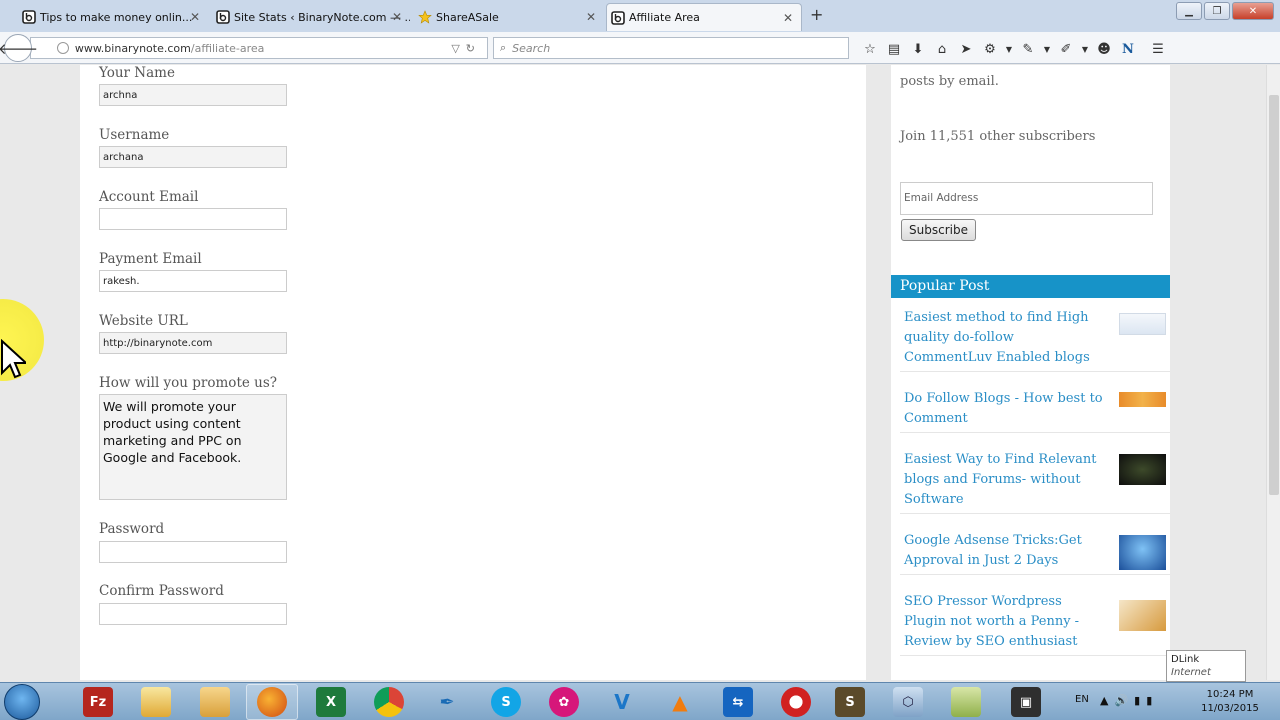 This screenshot has width=1280, height=720. What do you see at coordinates (331, 702) in the screenshot?
I see `excel-icon: X` at bounding box center [331, 702].